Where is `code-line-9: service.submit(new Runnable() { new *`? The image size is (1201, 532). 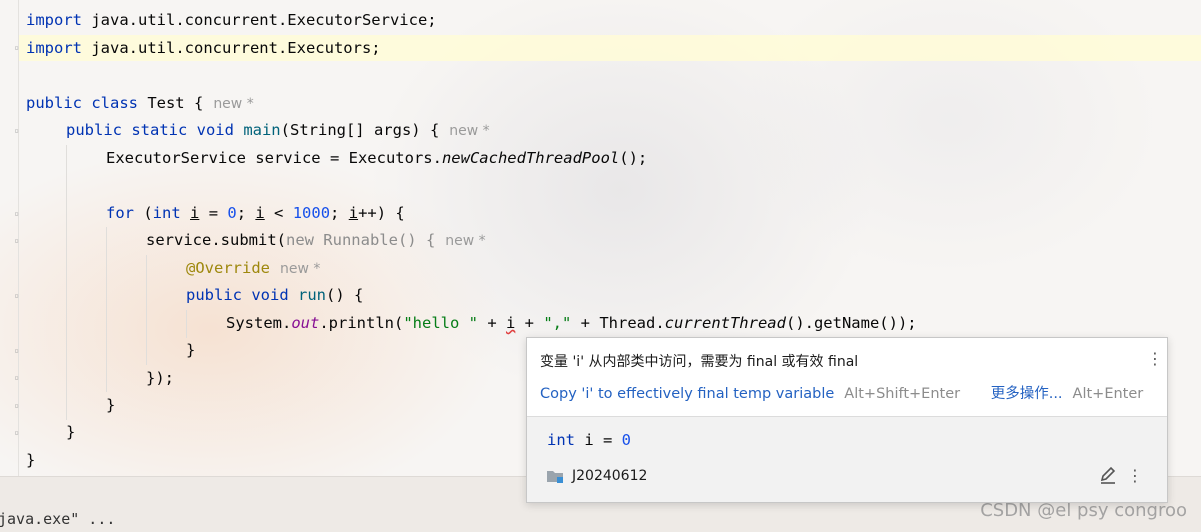 code-line-9: service.submit(new Runnable() { new * is located at coordinates (316, 240).